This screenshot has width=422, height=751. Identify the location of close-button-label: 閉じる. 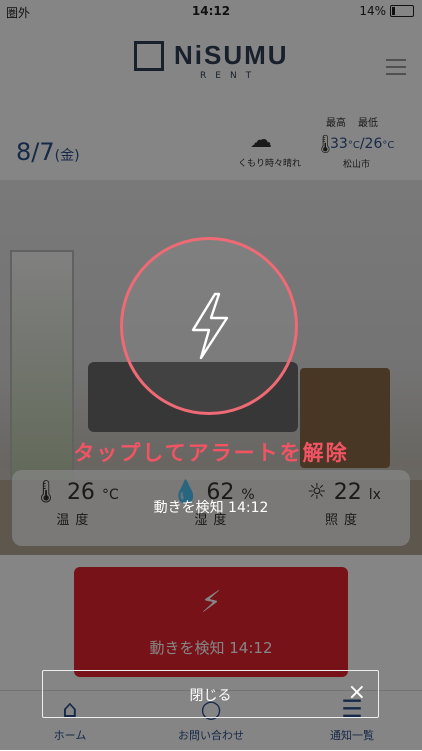
(210, 696).